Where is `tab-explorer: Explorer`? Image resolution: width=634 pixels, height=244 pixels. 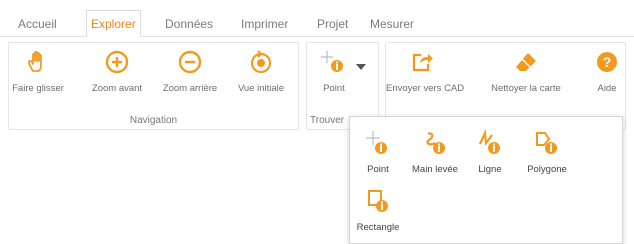 tab-explorer: Explorer is located at coordinates (113, 23).